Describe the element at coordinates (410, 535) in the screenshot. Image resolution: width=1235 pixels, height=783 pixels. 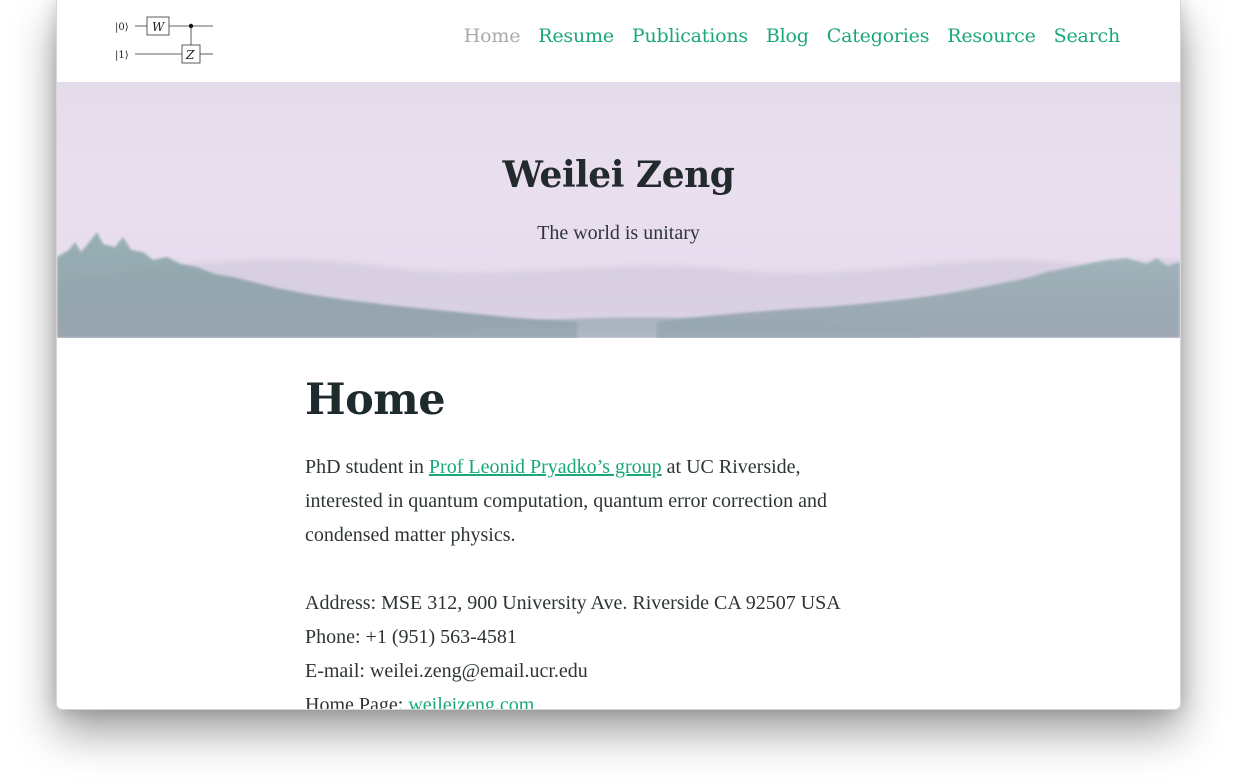
I see `intro-line3: condensed matter physics.` at that location.